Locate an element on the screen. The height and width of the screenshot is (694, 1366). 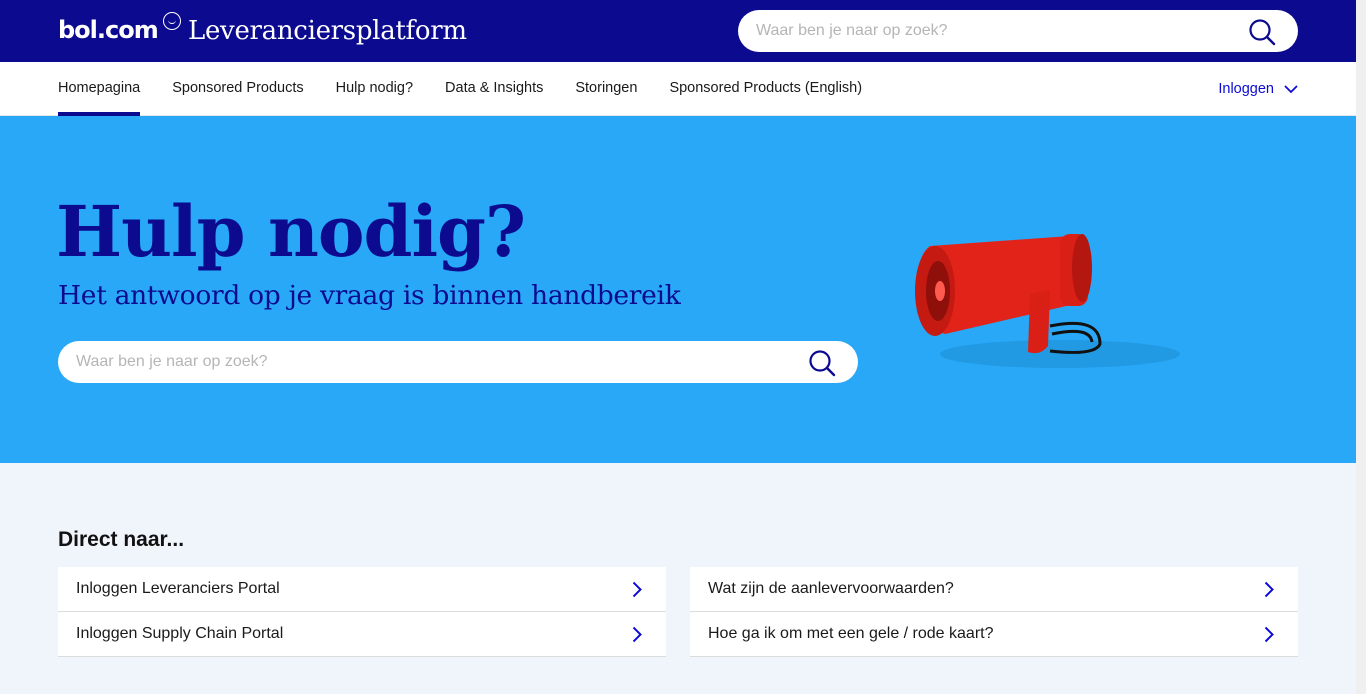
link-label: Wat zijn de aanlevervoorwaarden? is located at coordinates (831, 588).